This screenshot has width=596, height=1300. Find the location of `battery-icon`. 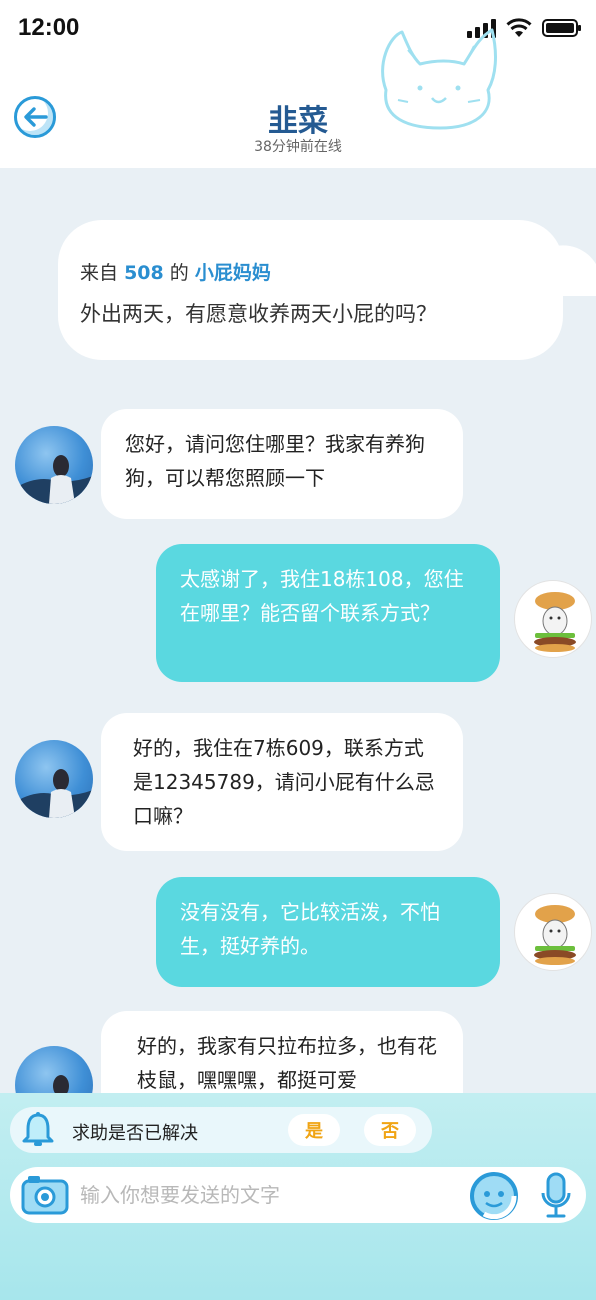

battery-icon is located at coordinates (561, 28).